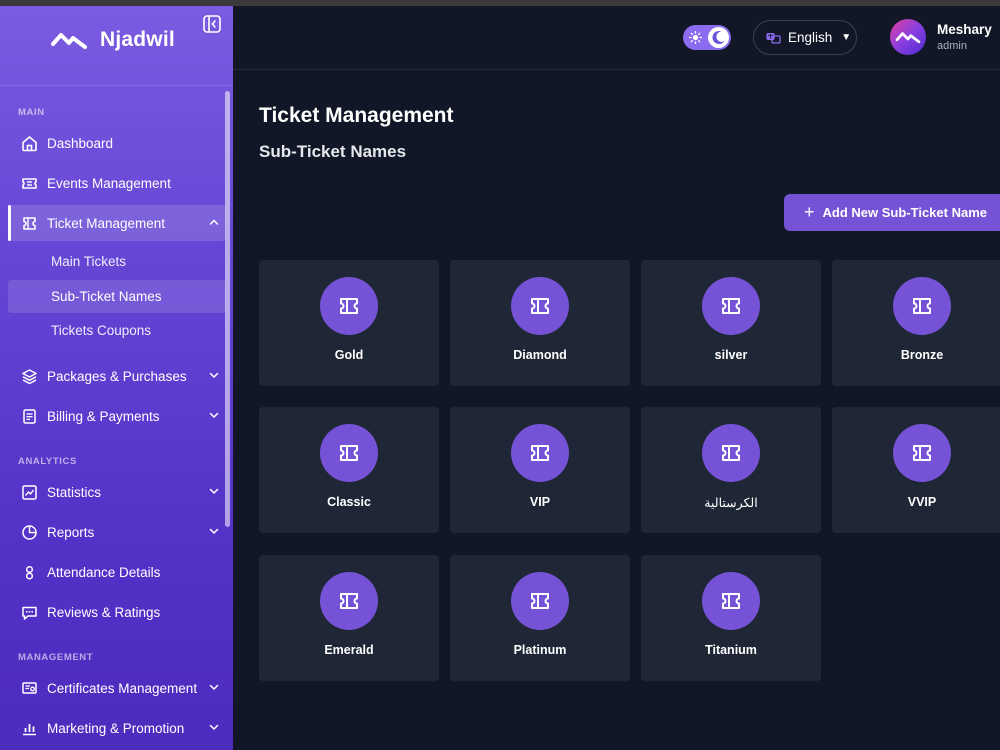 The height and width of the screenshot is (750, 1000). I want to click on ticket-outline-icon, so click(29, 183).